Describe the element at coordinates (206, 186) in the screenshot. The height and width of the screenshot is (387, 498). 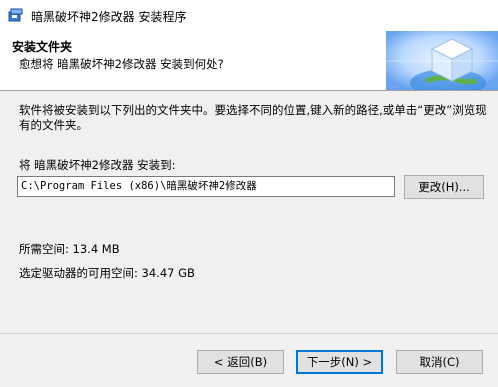
I see `install-path-input: C:\Program Files (x86)\暗黑破坏神2修改器` at that location.